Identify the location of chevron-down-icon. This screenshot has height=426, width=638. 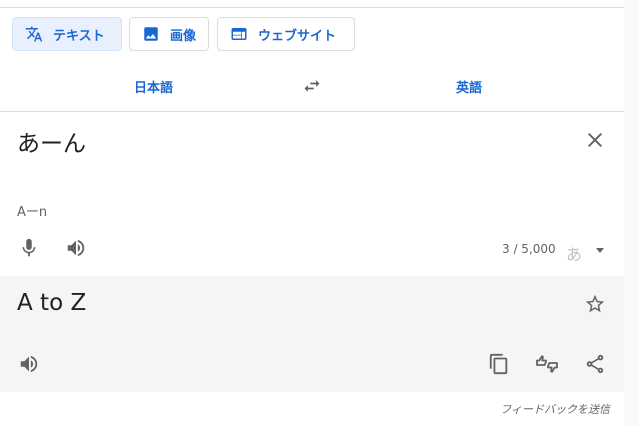
(600, 250).